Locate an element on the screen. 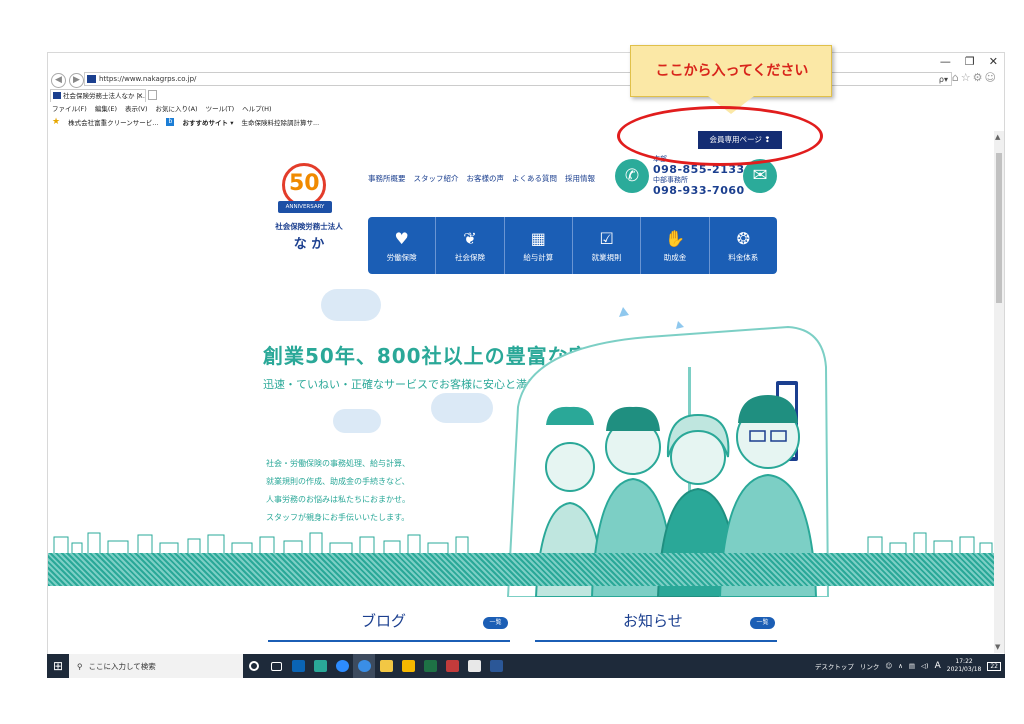 This screenshot has height=724, width=1024. highlight-ellipse is located at coordinates (720, 136).